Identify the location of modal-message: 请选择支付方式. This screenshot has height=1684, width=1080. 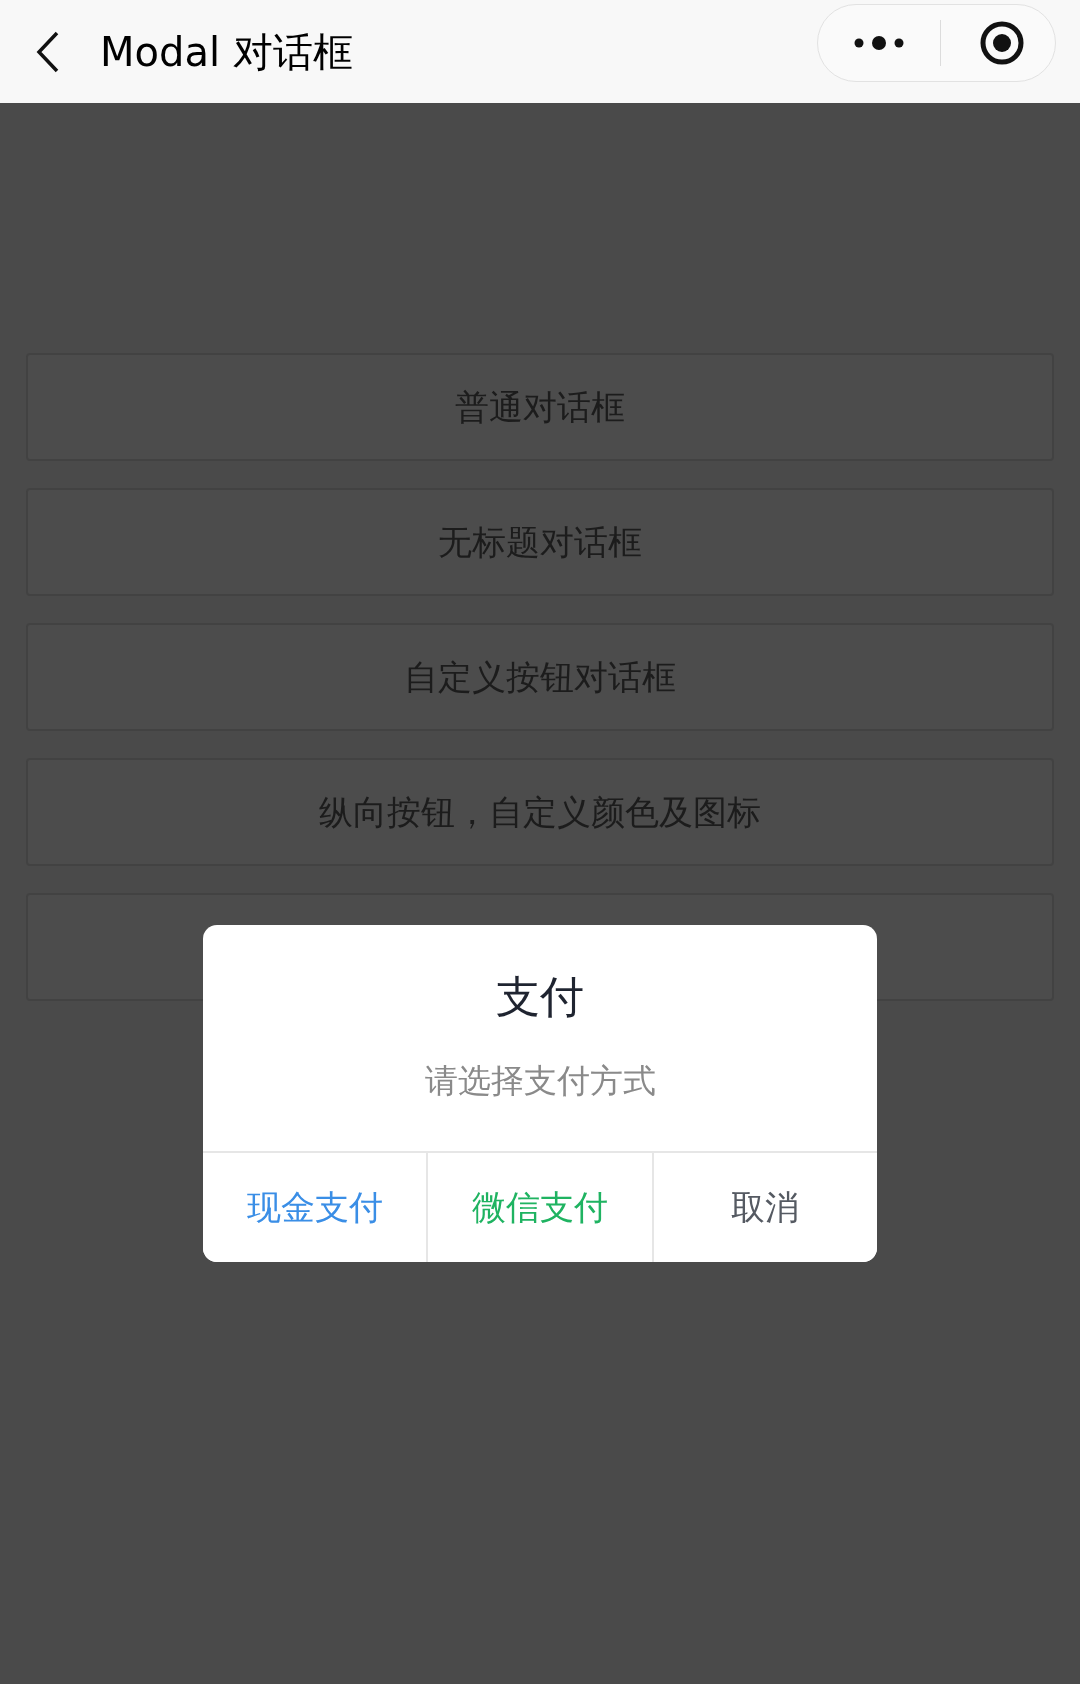
(540, 1081).